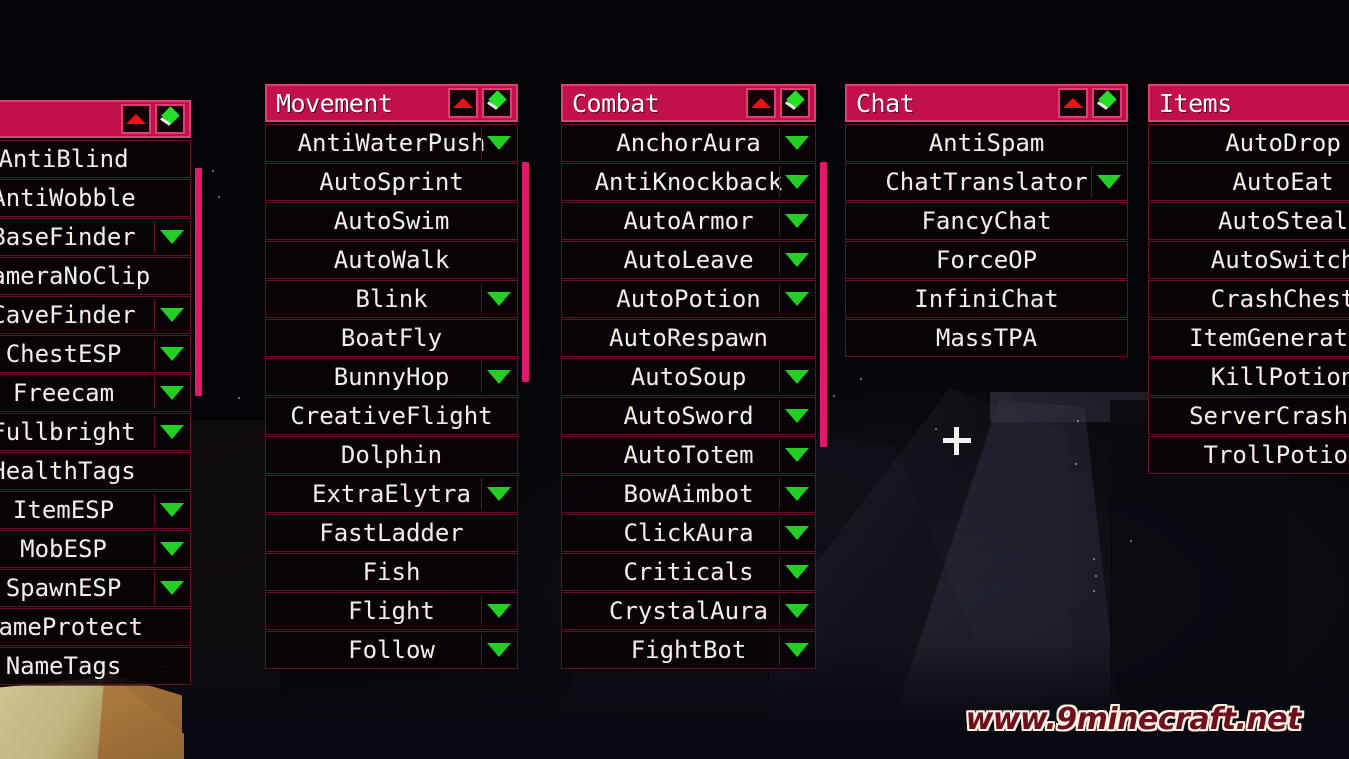 This screenshot has height=759, width=1349. I want to click on module-button: MassTPA, so click(986, 338).